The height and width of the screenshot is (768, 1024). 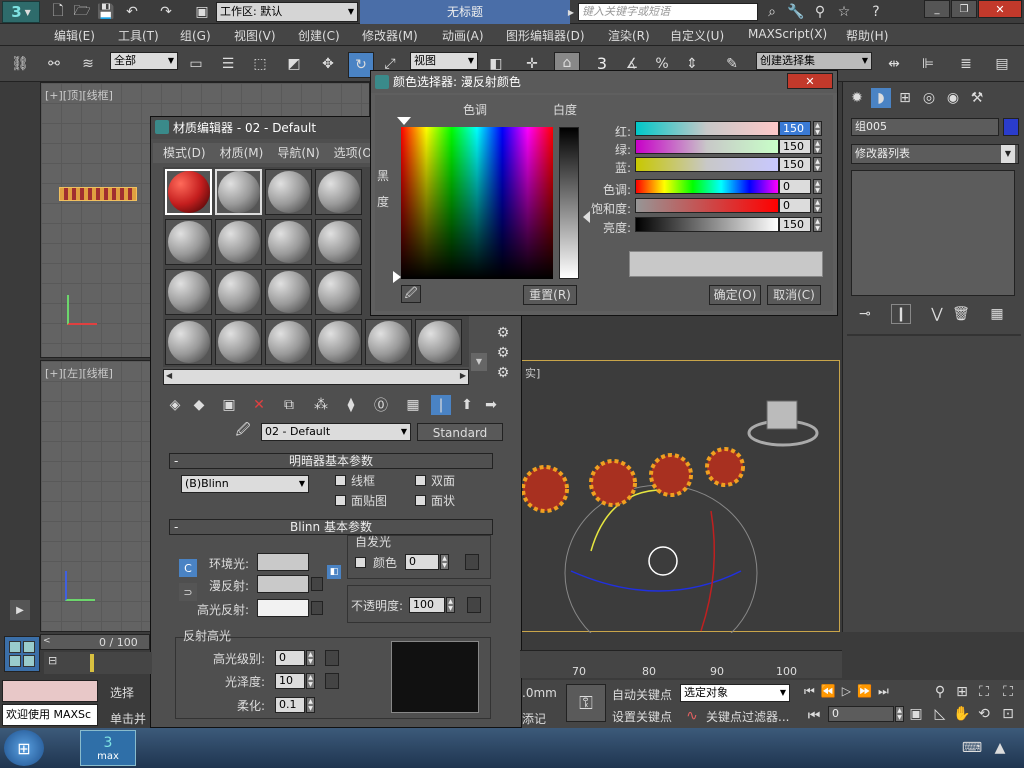 What do you see at coordinates (188, 592) in the screenshot?
I see `lock-diffuse-button: ⊃` at bounding box center [188, 592].